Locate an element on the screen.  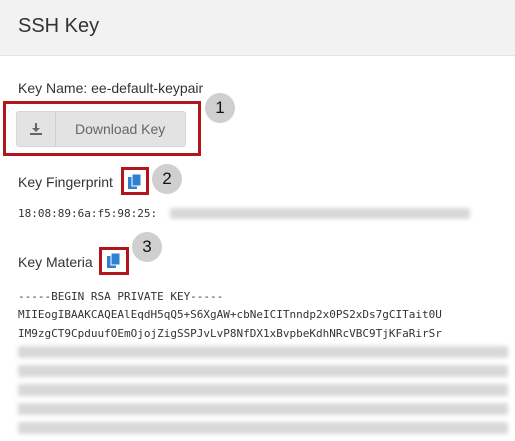
download-icon is located at coordinates (36, 129).